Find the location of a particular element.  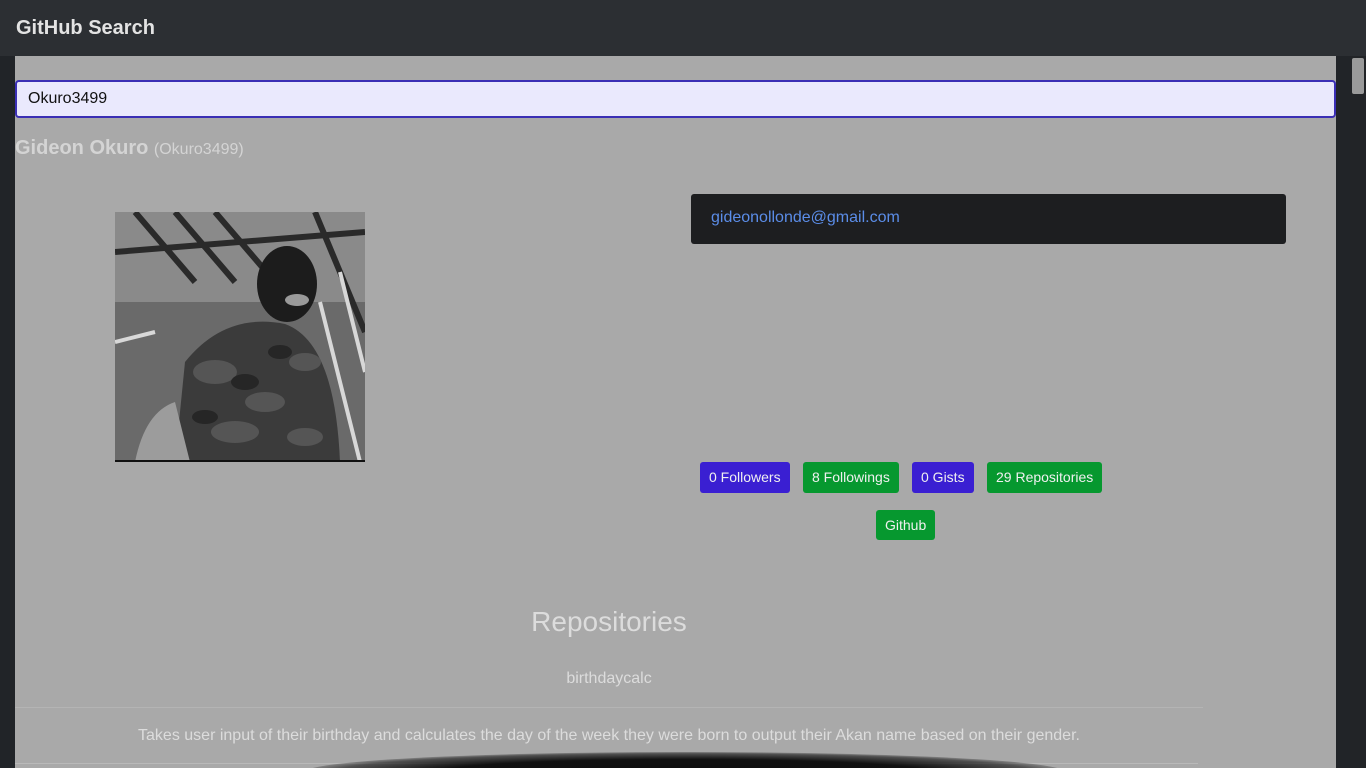

repo-name: birthdaycalc is located at coordinates (609, 679).